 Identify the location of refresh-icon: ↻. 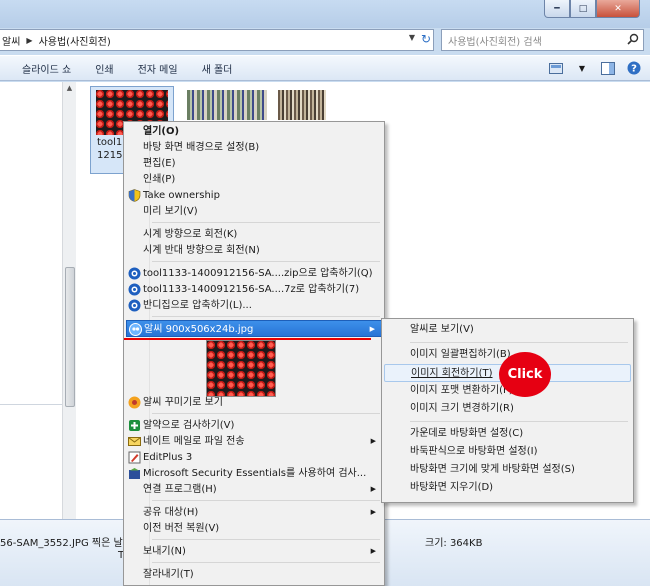
(426, 39).